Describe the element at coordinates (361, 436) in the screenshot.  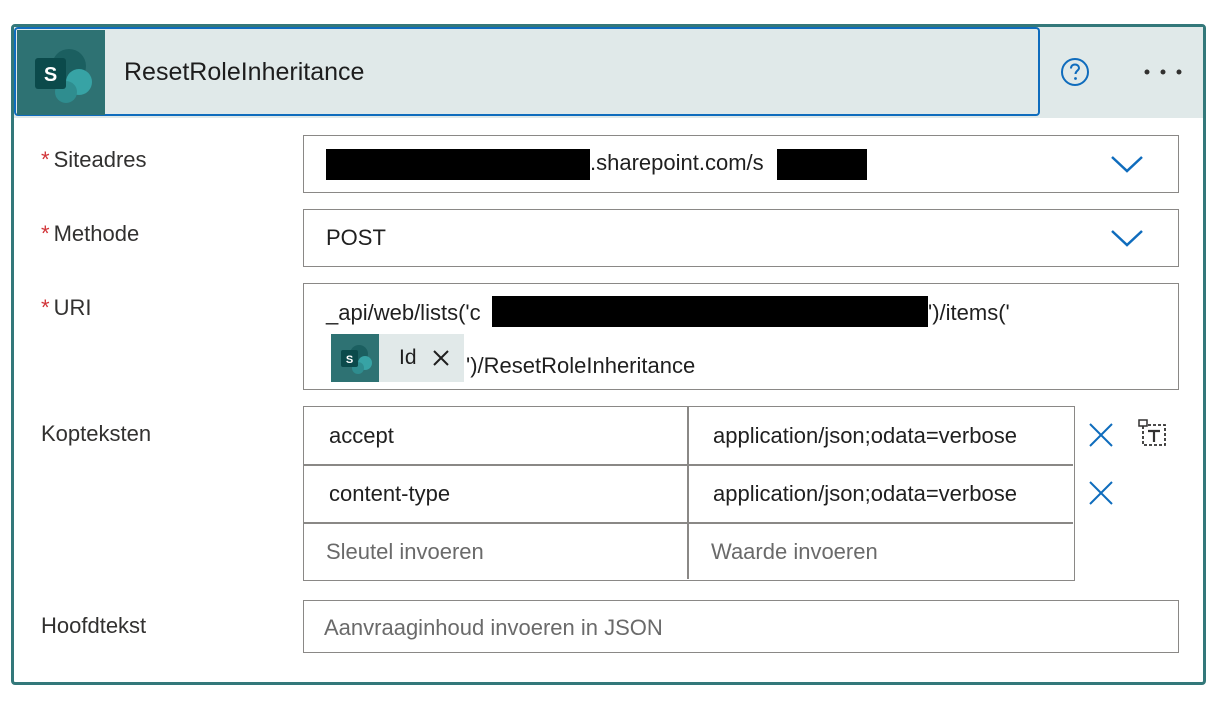
I see `header-key-cell: accept` at that location.